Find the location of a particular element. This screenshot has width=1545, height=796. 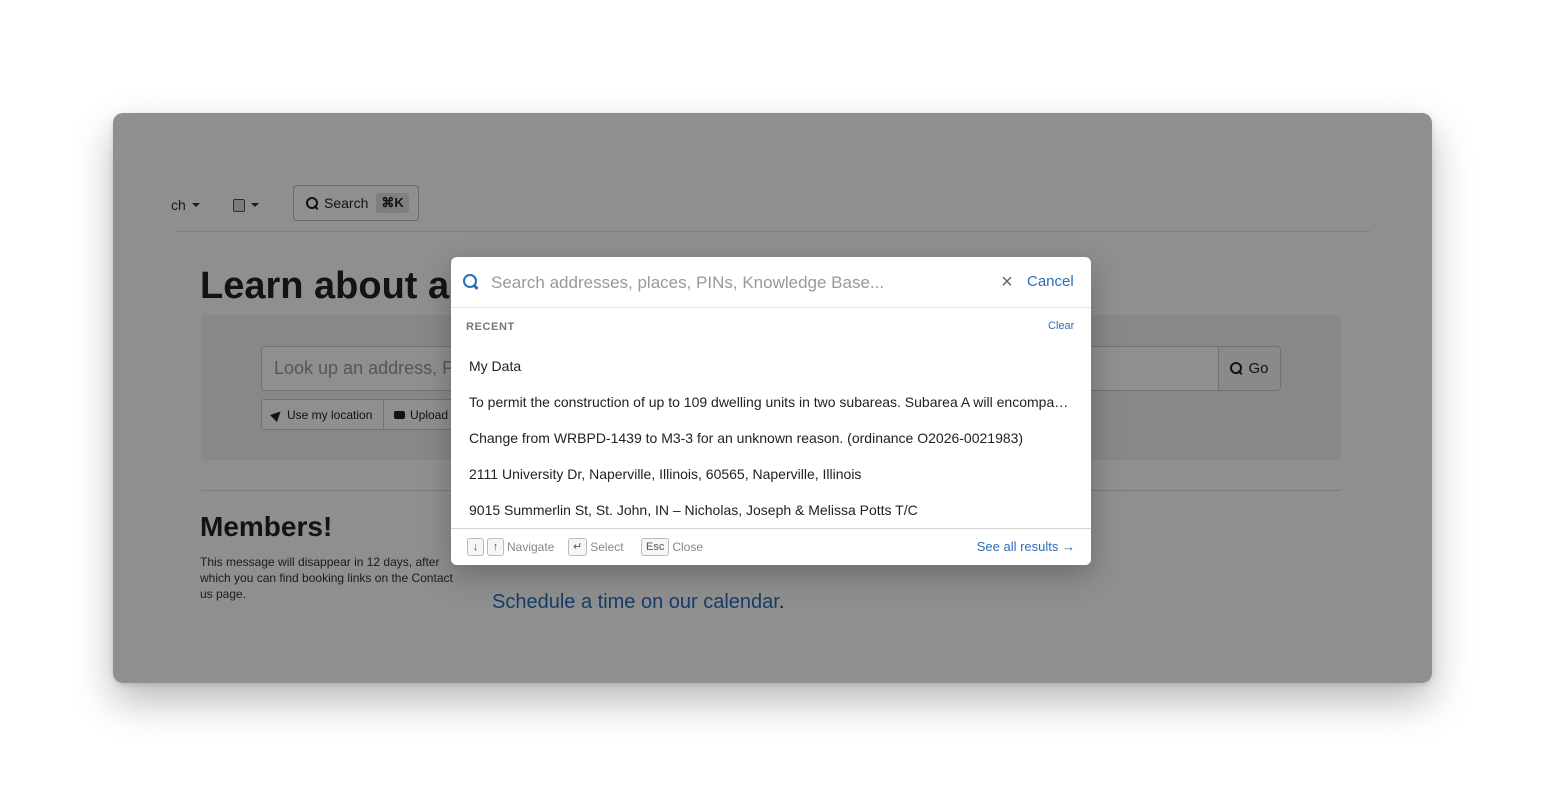

up-arrow-key-icon: ↑ is located at coordinates (495, 547).